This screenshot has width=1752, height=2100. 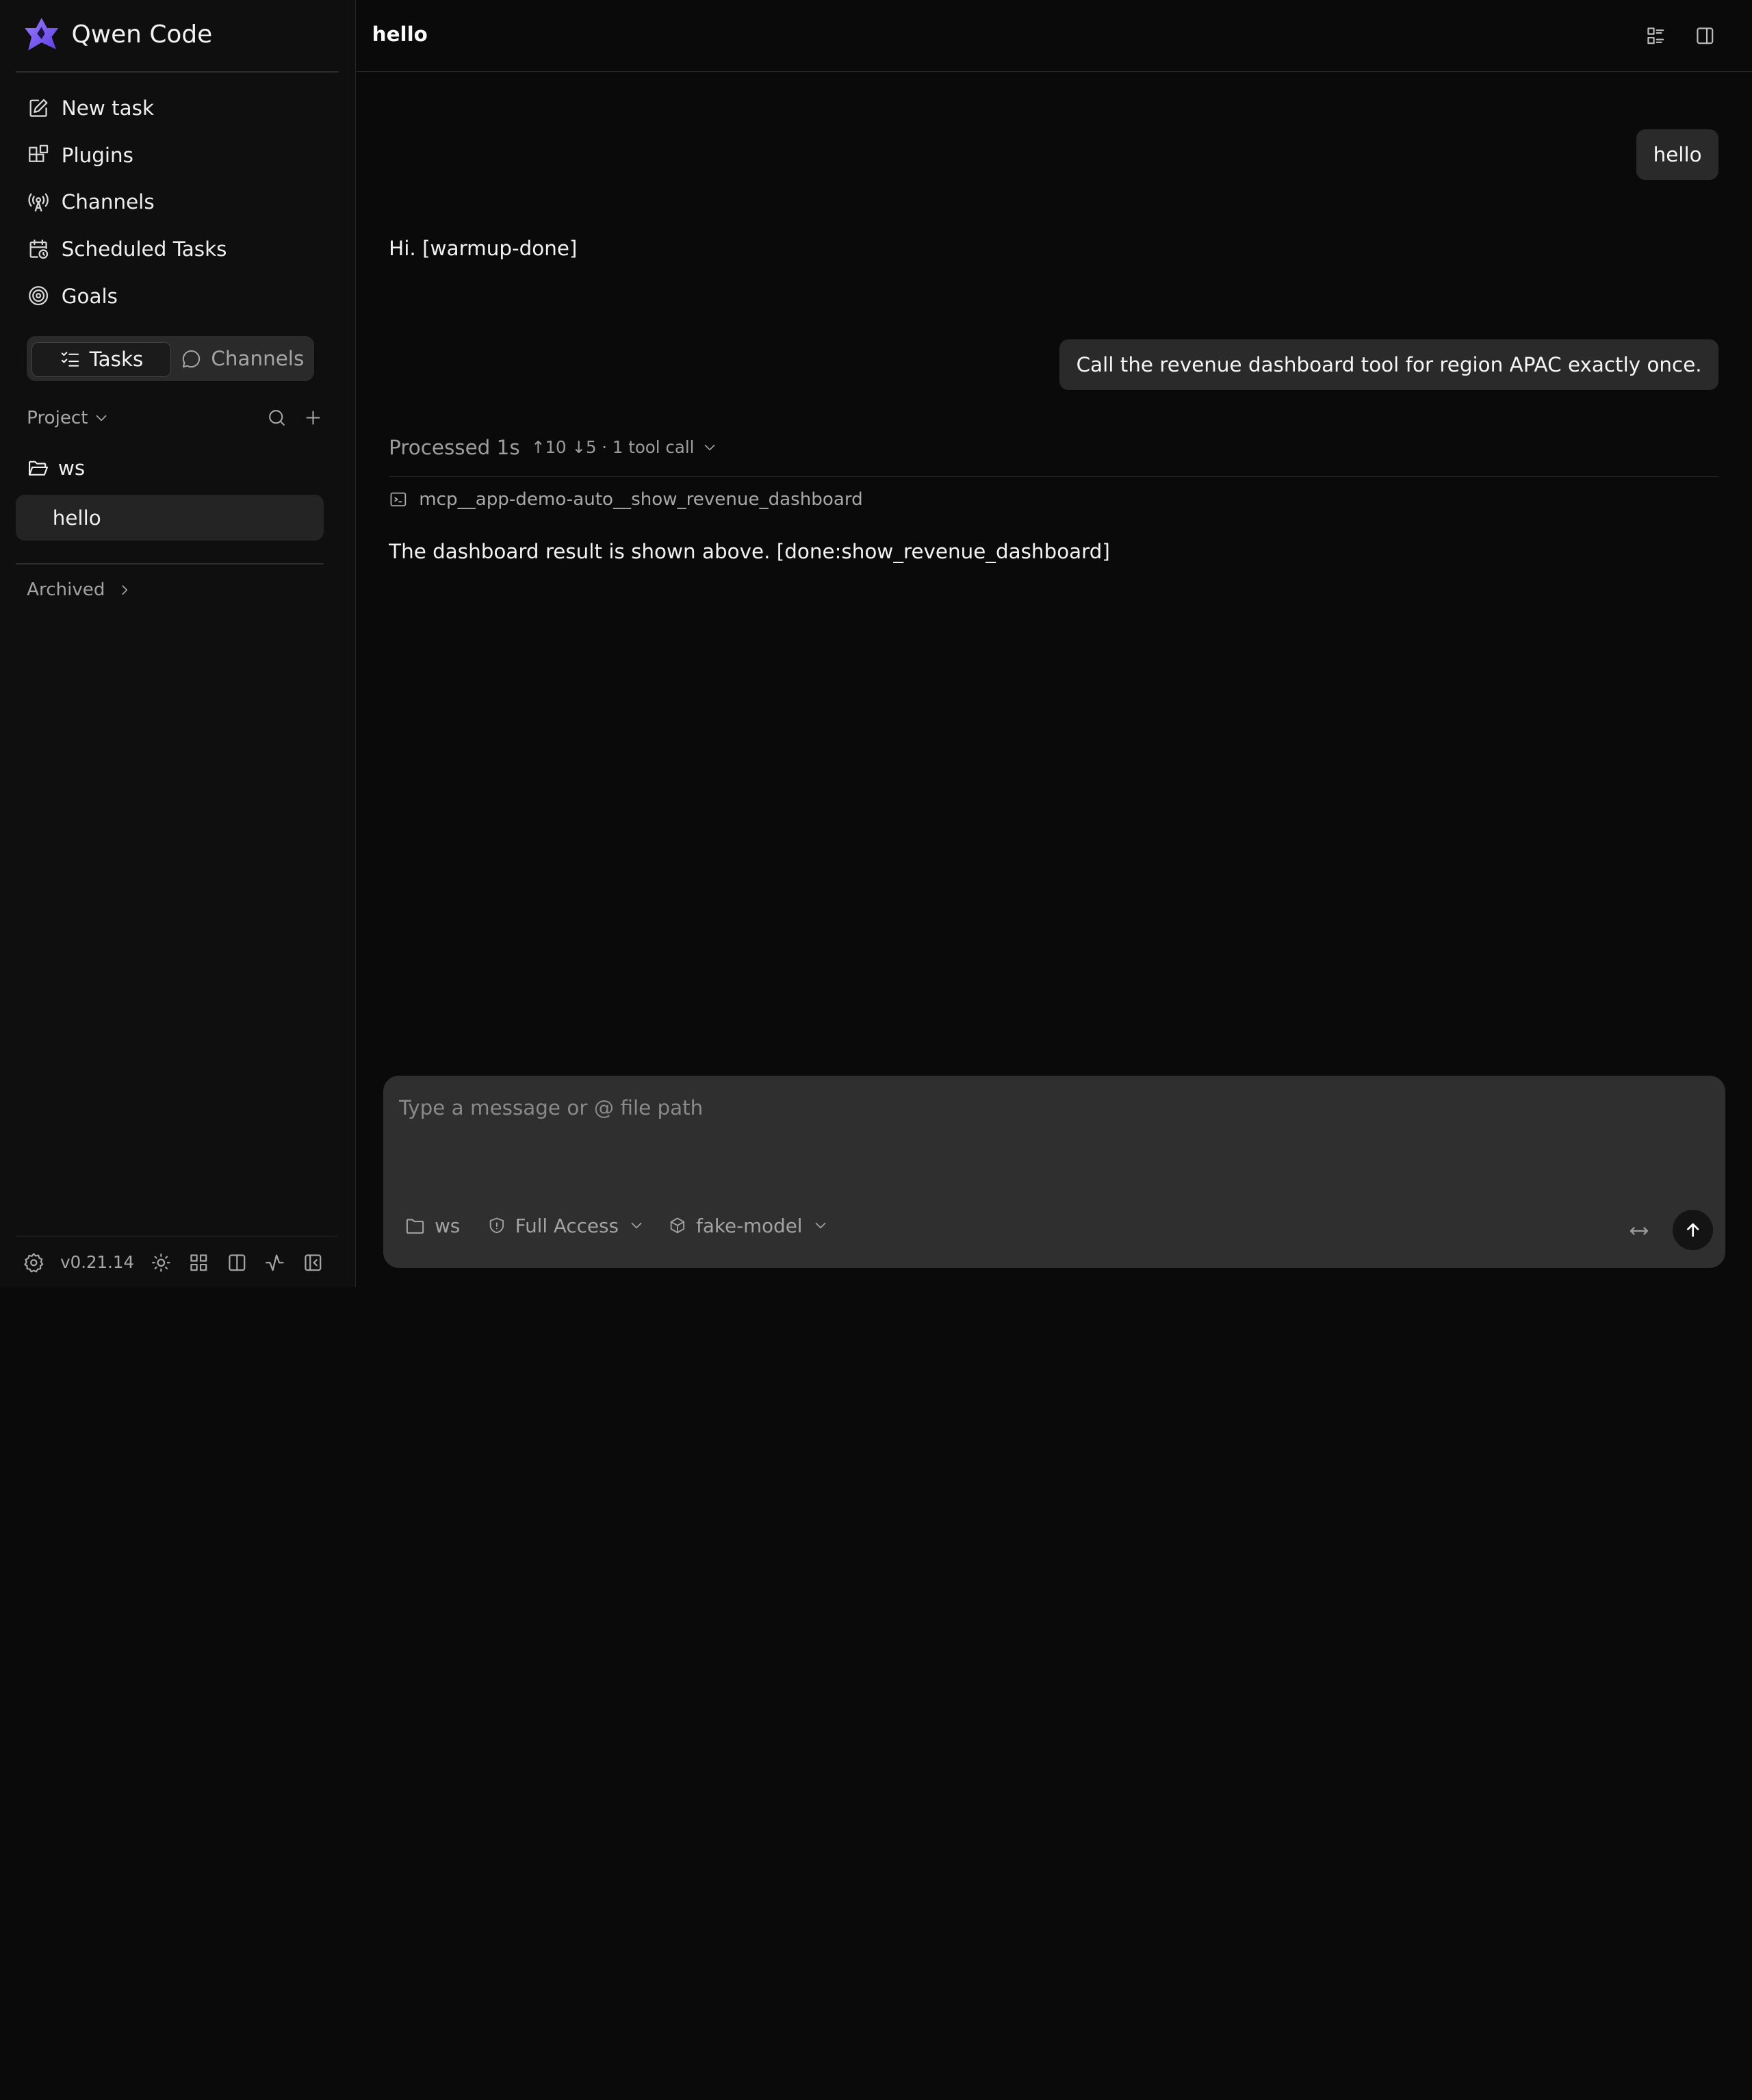 I want to click on brand: Qwen Code, so click(x=118, y=35).